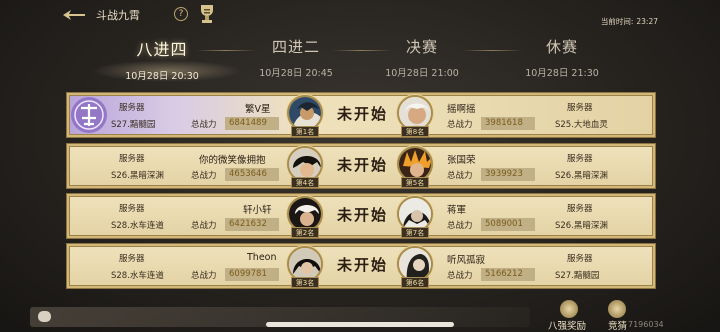 The image size is (720, 332). What do you see at coordinates (421, 47) in the screenshot?
I see `tab-label: 决赛` at bounding box center [421, 47].